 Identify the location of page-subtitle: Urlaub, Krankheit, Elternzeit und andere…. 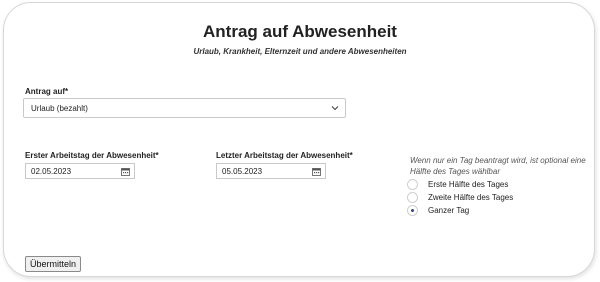
(300, 51).